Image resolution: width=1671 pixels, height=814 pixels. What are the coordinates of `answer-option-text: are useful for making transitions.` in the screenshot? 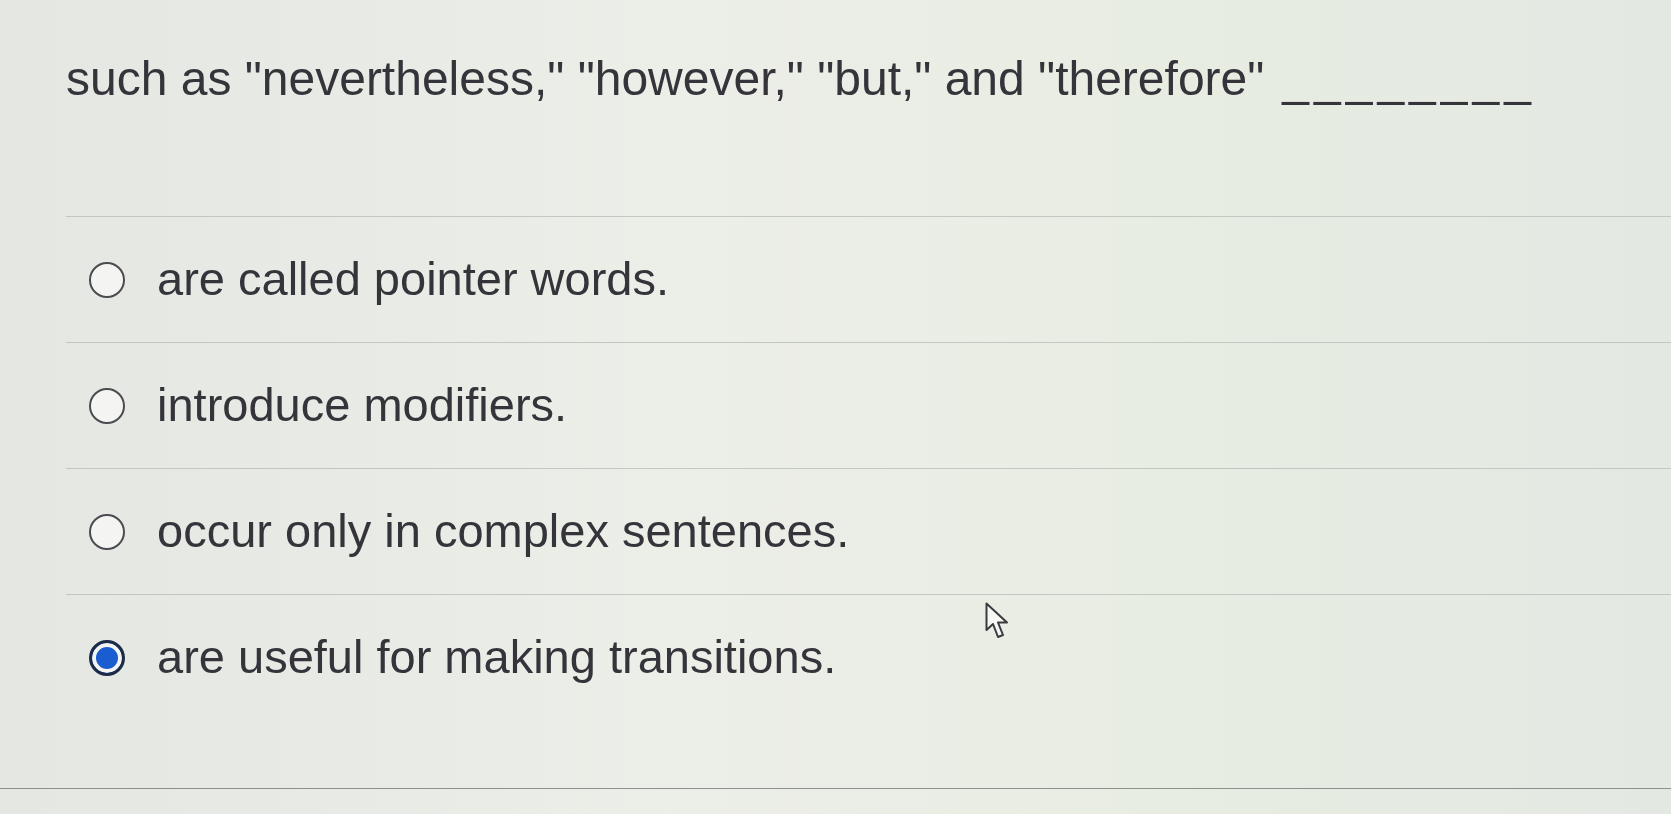 It's located at (497, 657).